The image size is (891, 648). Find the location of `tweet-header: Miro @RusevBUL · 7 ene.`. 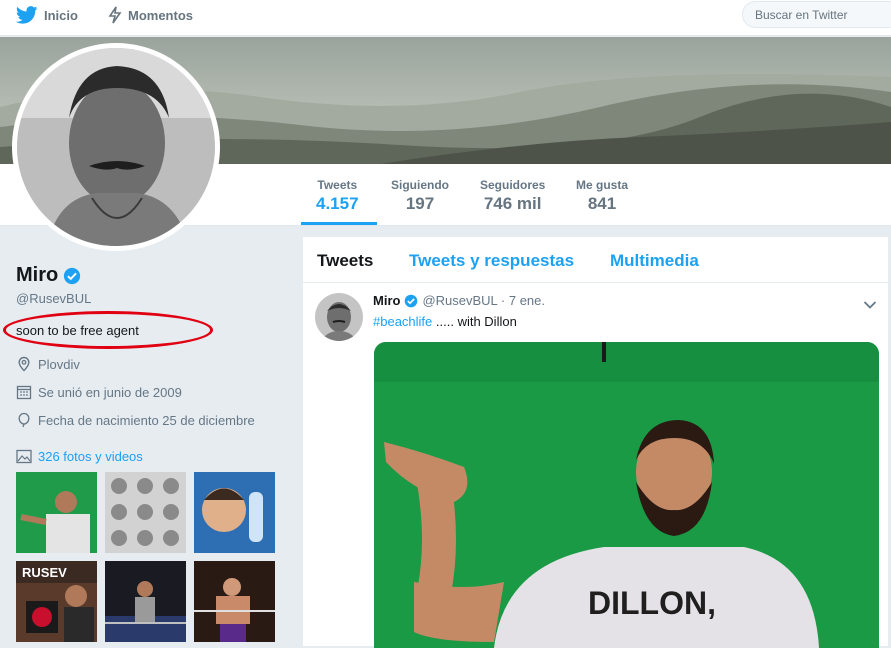

tweet-header: Miro @RusevBUL · 7 ene. is located at coordinates (459, 300).